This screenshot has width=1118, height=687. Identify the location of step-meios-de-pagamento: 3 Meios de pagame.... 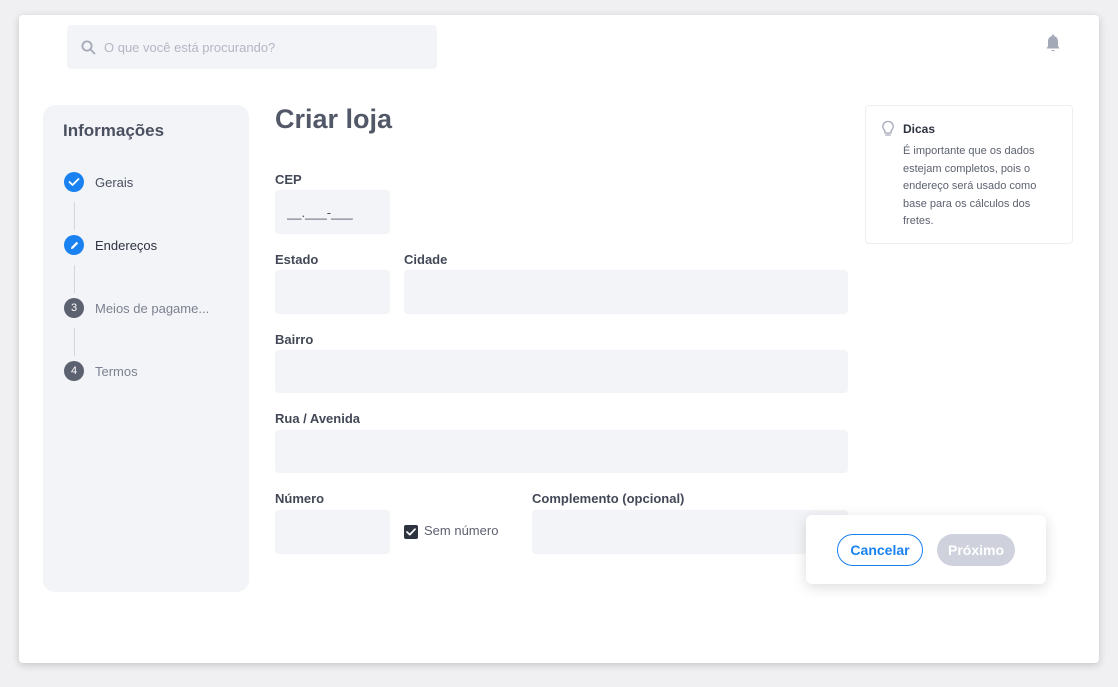
(136, 308).